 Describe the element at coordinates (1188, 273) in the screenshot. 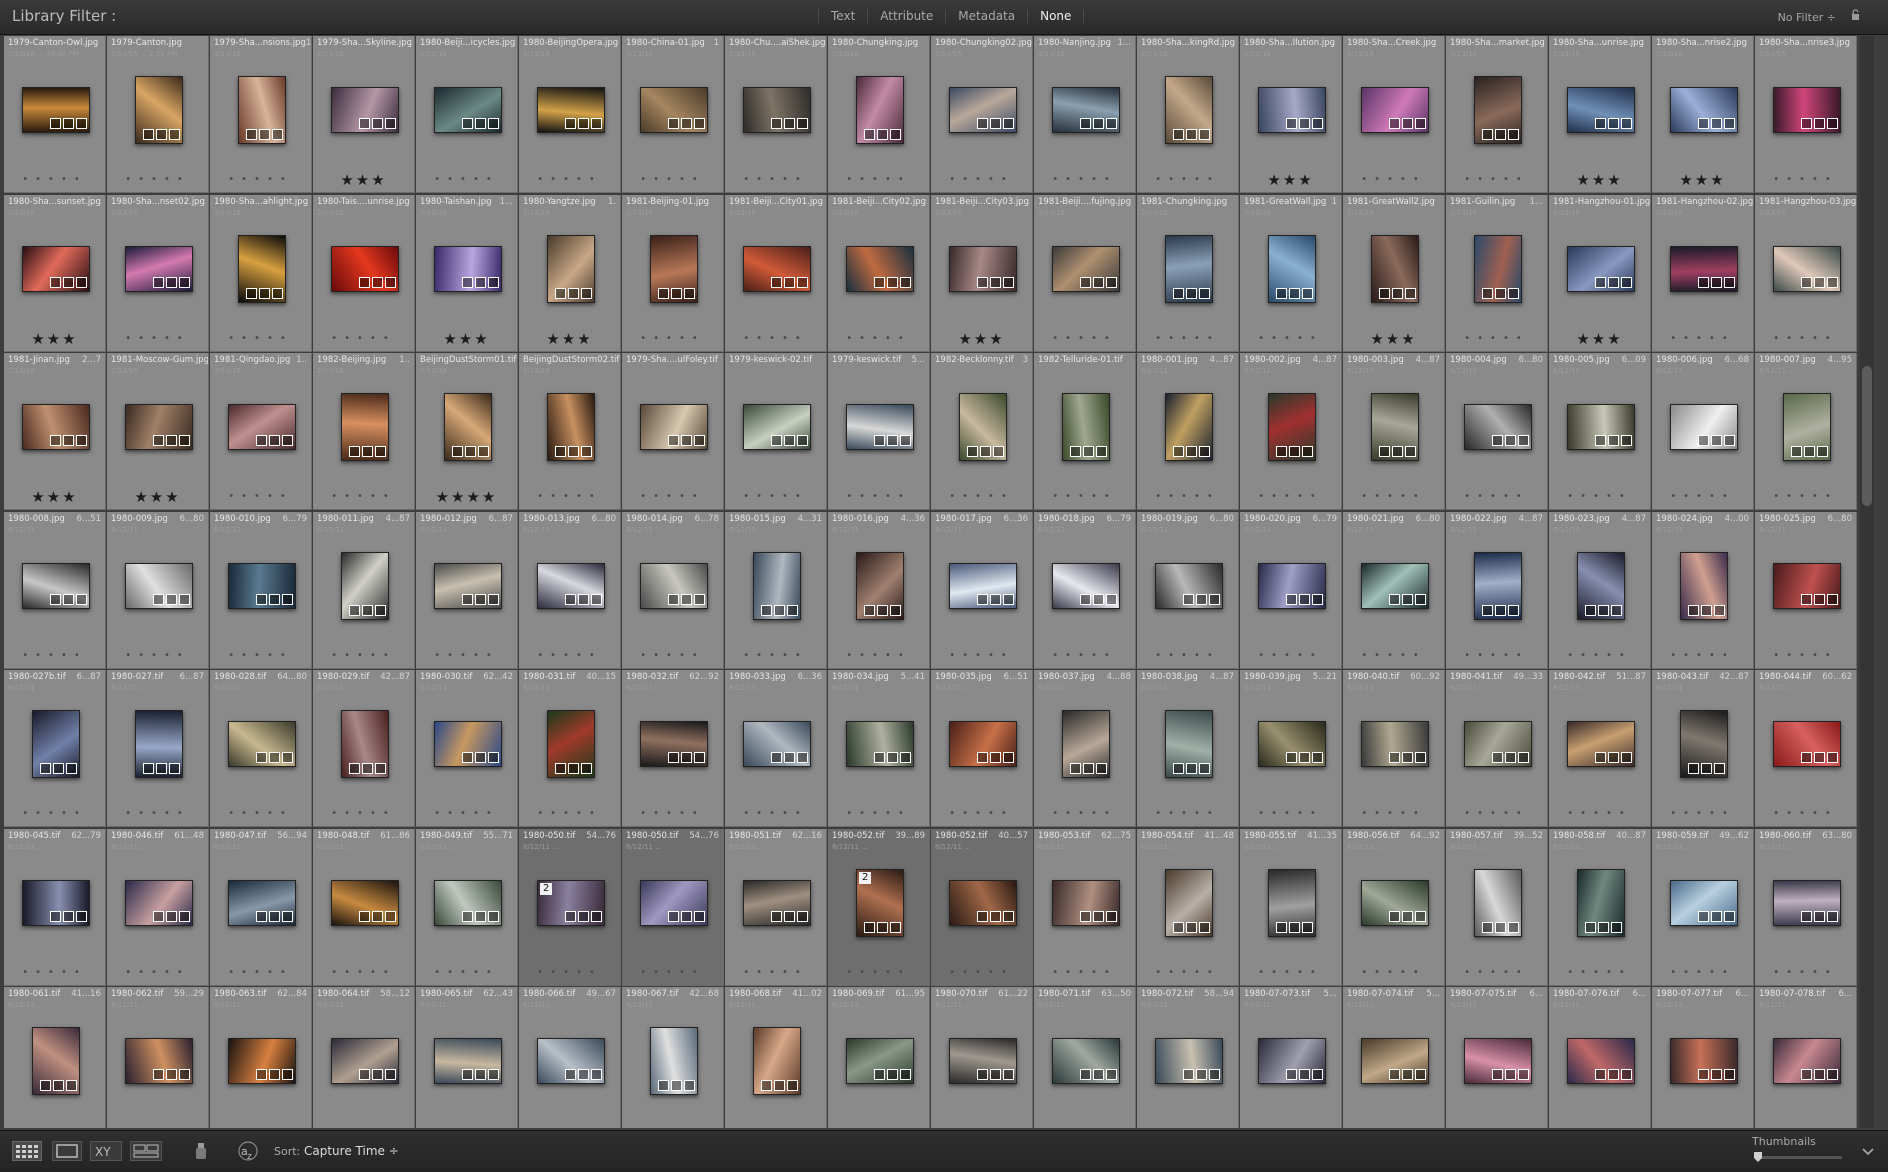

I see `thumbnail-cell: 1981-Chungking.jpg 2/13/16 •••••` at that location.